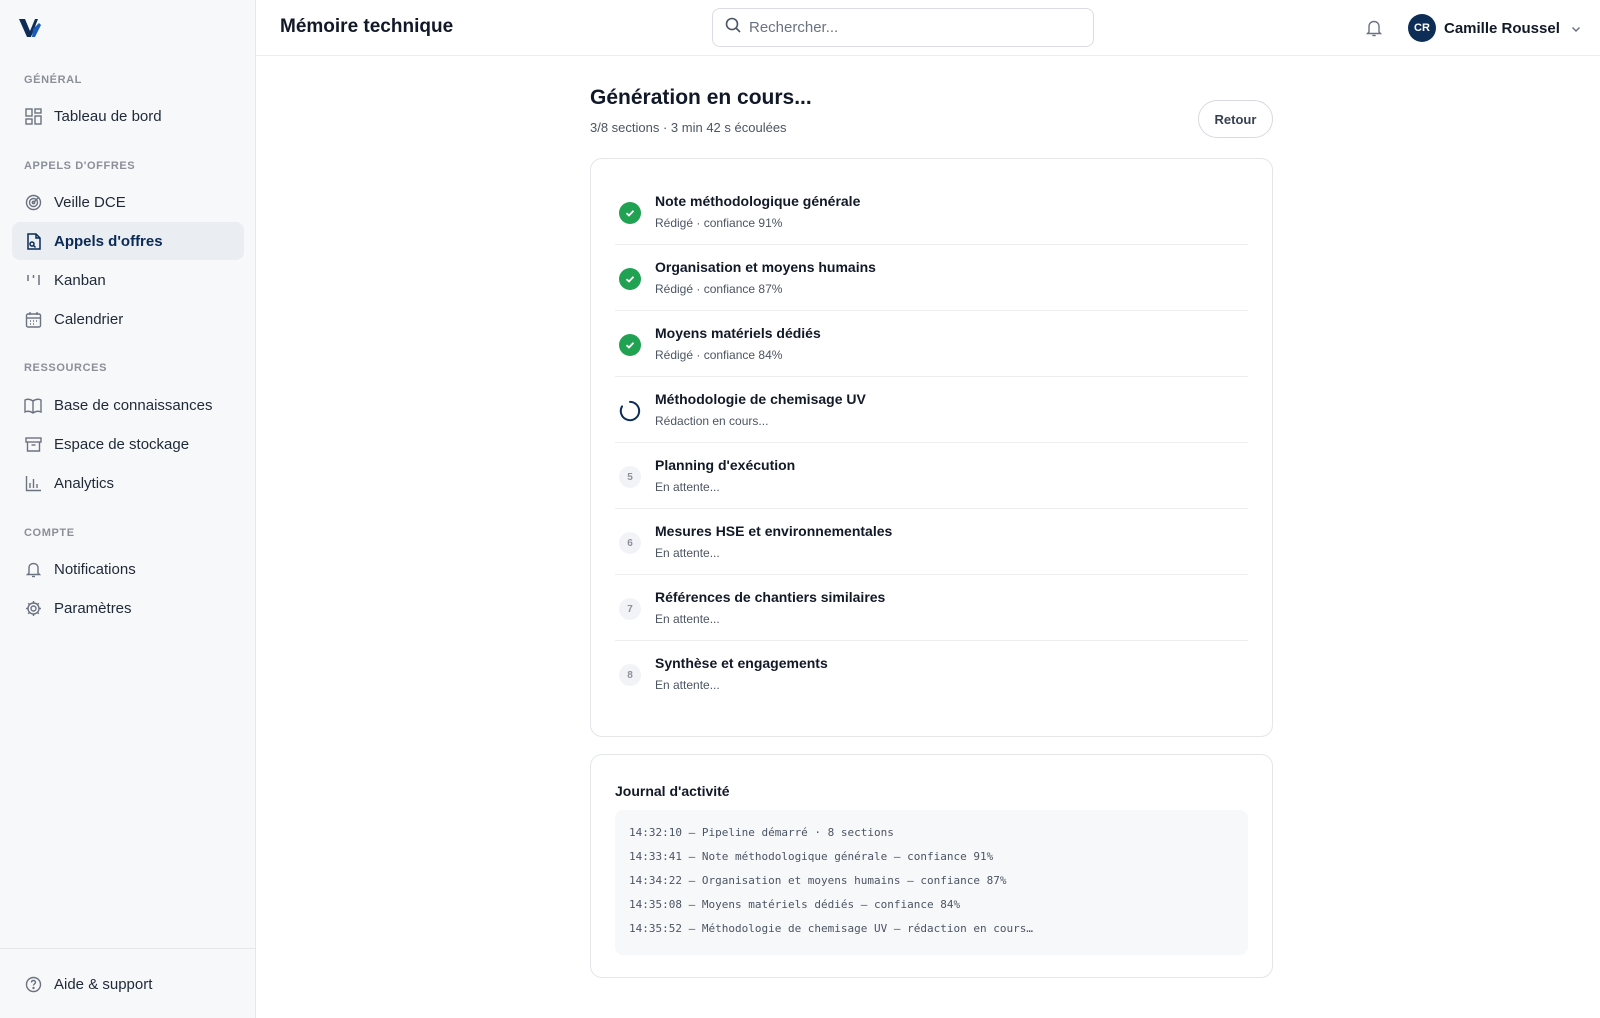 This screenshot has height=1018, width=1600. Describe the element at coordinates (89, 319) in the screenshot. I see `sidebar-item-label: Calendrier` at that location.